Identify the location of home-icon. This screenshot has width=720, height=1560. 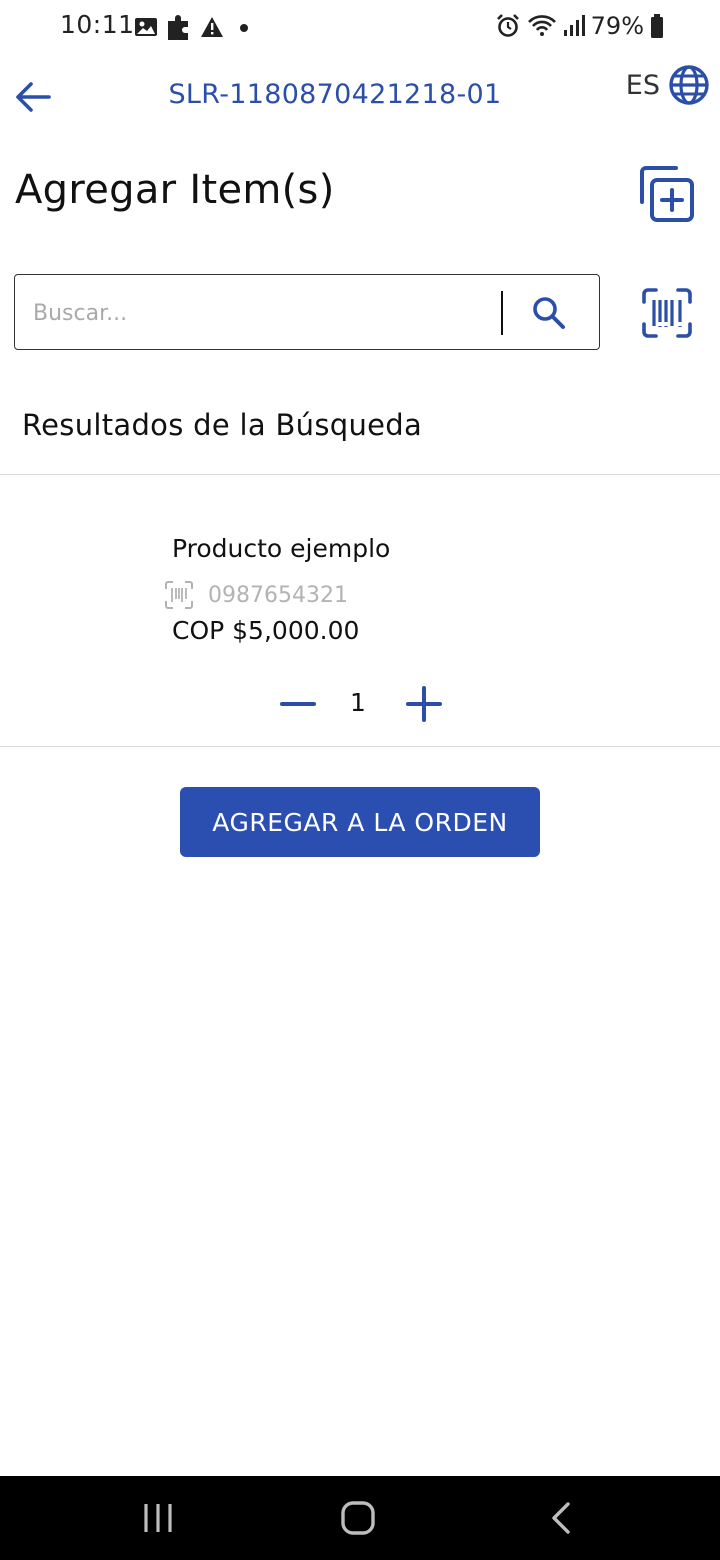
(358, 1518).